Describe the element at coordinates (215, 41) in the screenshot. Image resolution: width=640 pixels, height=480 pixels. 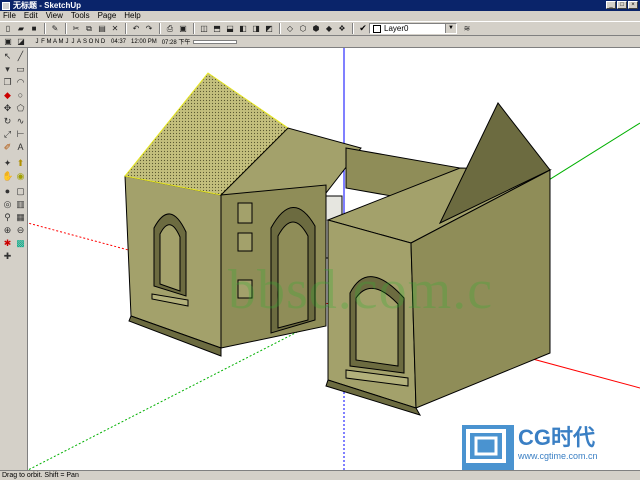
I see `time-slider` at that location.